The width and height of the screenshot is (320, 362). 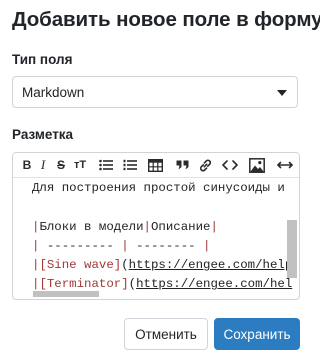 I want to click on code-icon, so click(x=230, y=165).